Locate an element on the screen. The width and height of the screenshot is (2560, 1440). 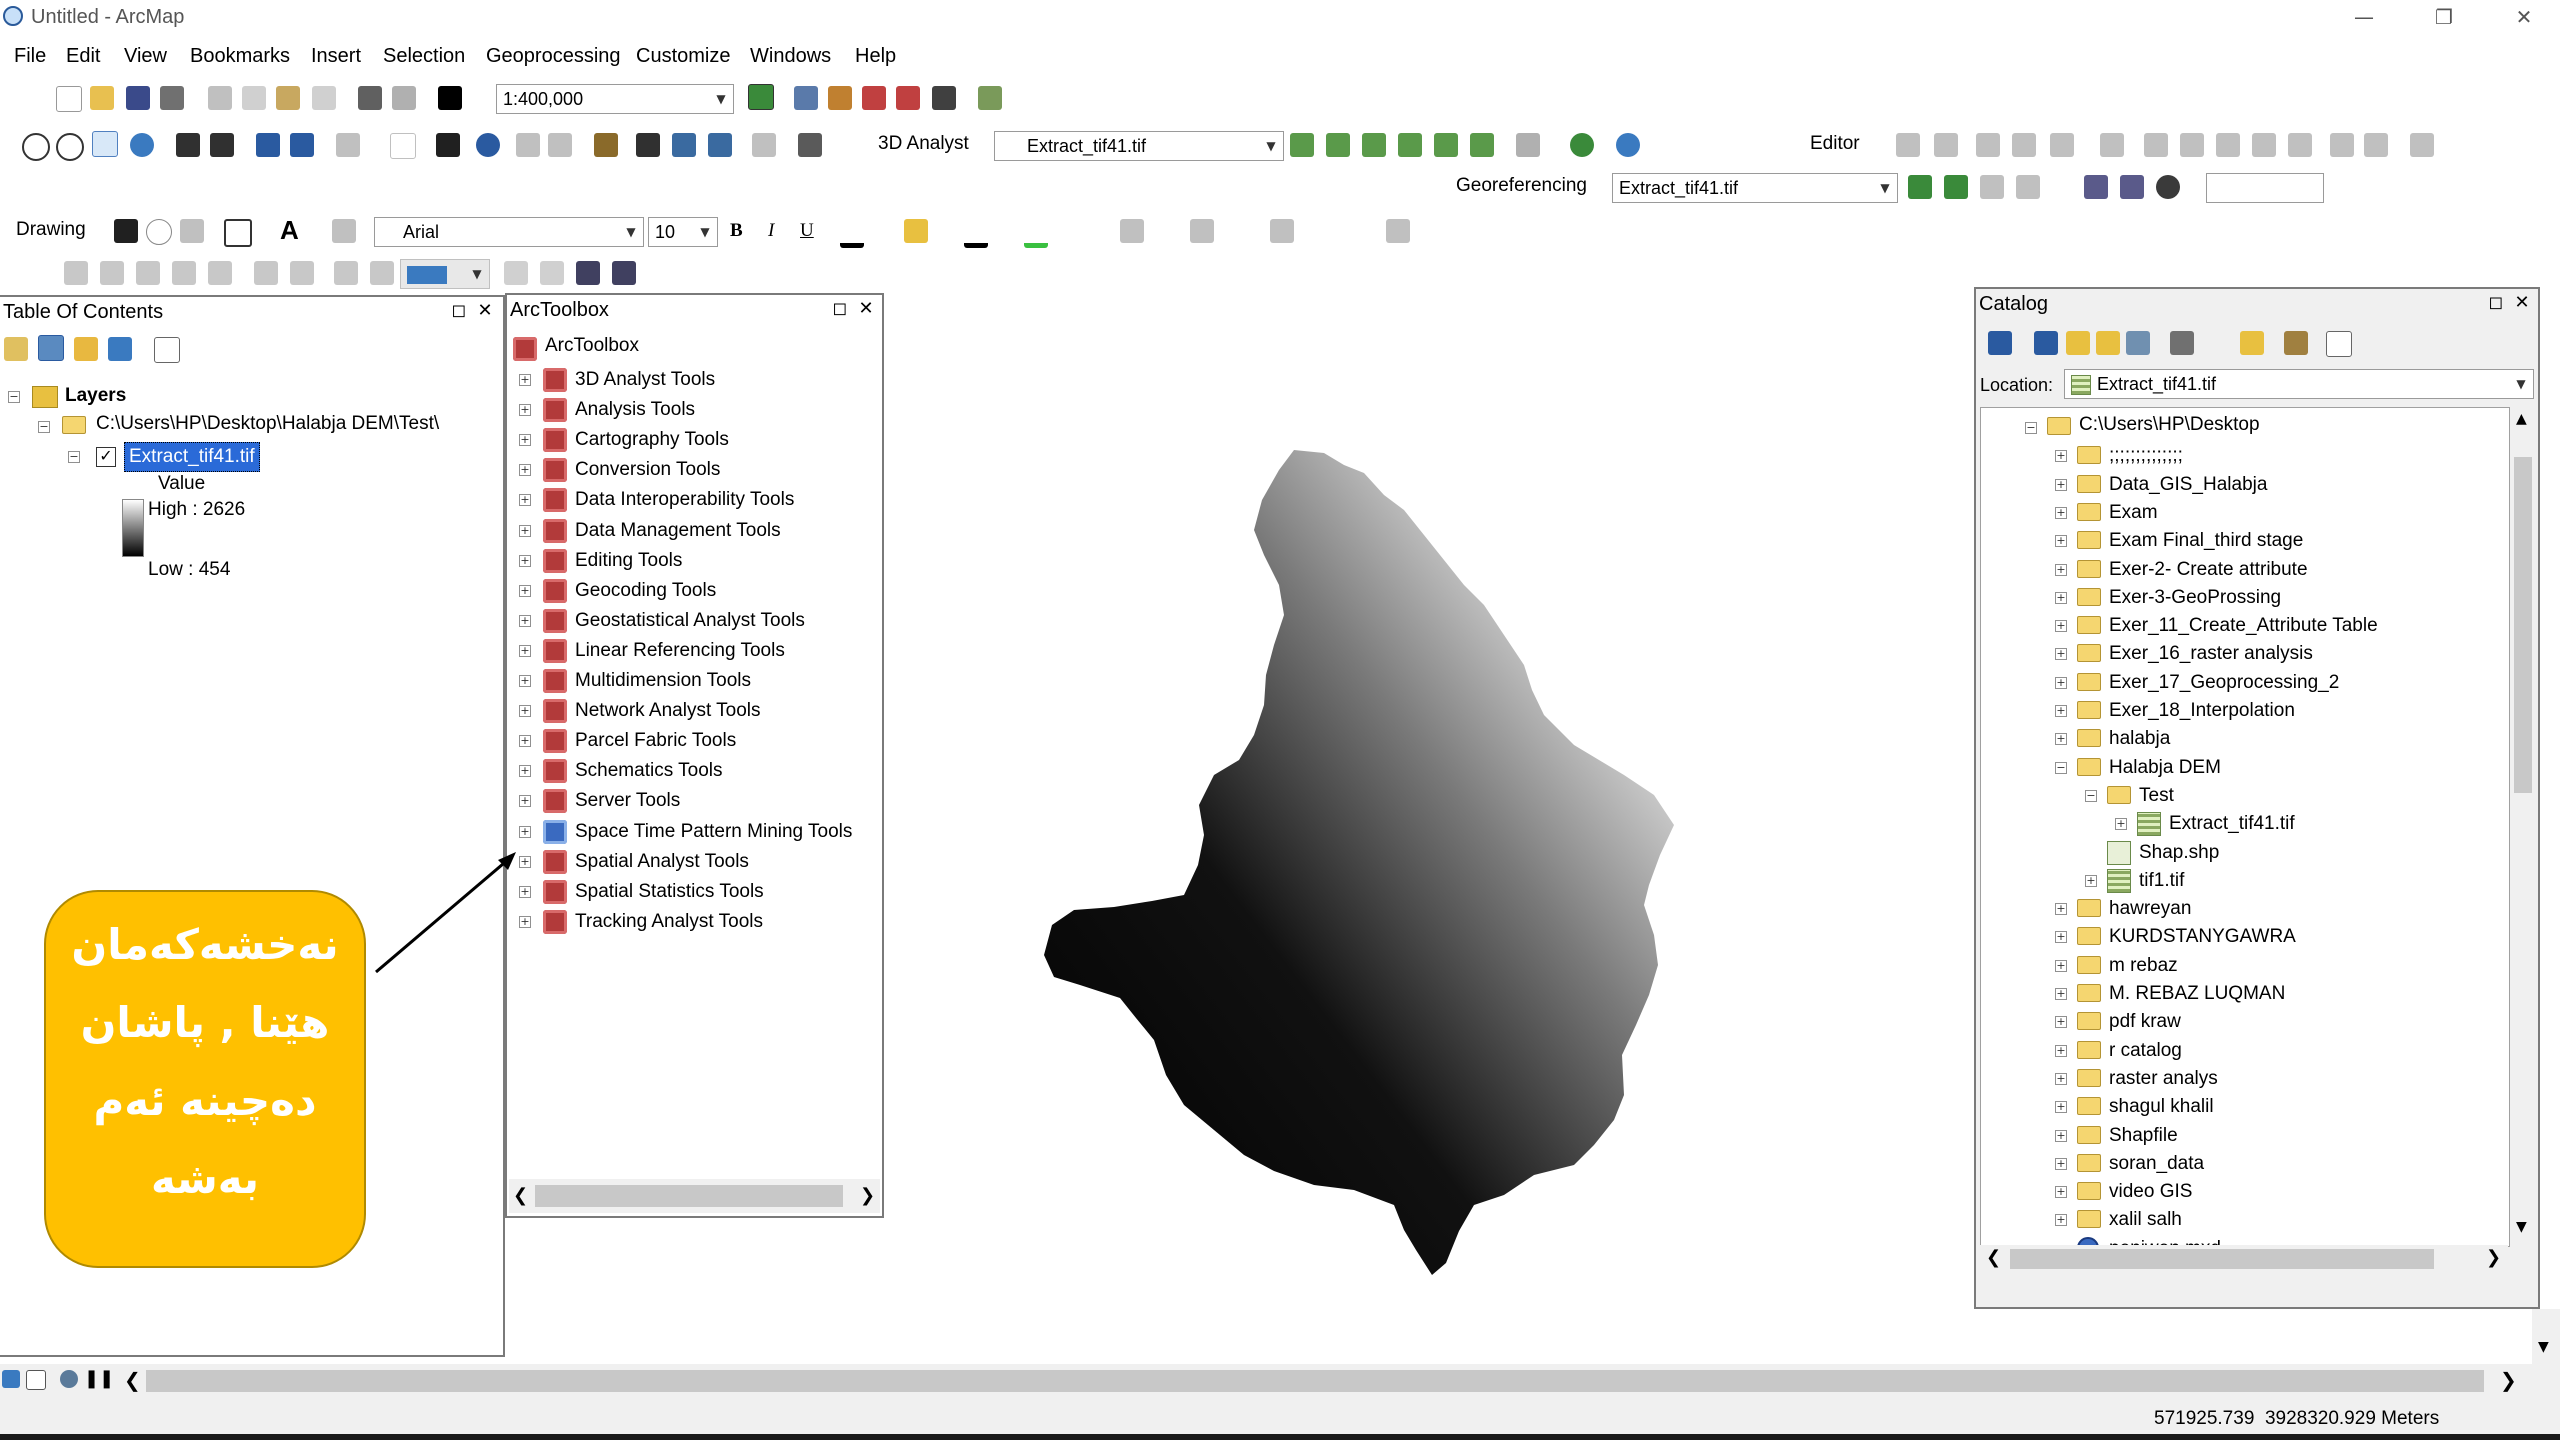
toolbox-item: Multidimension Tools is located at coordinates (663, 681).